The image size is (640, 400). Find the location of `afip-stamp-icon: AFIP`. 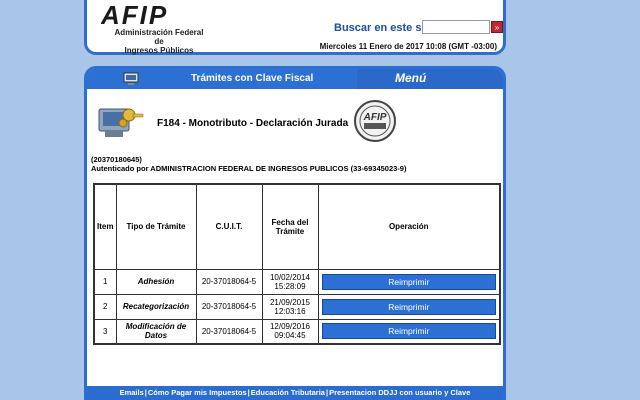

afip-stamp-icon: AFIP is located at coordinates (375, 121).